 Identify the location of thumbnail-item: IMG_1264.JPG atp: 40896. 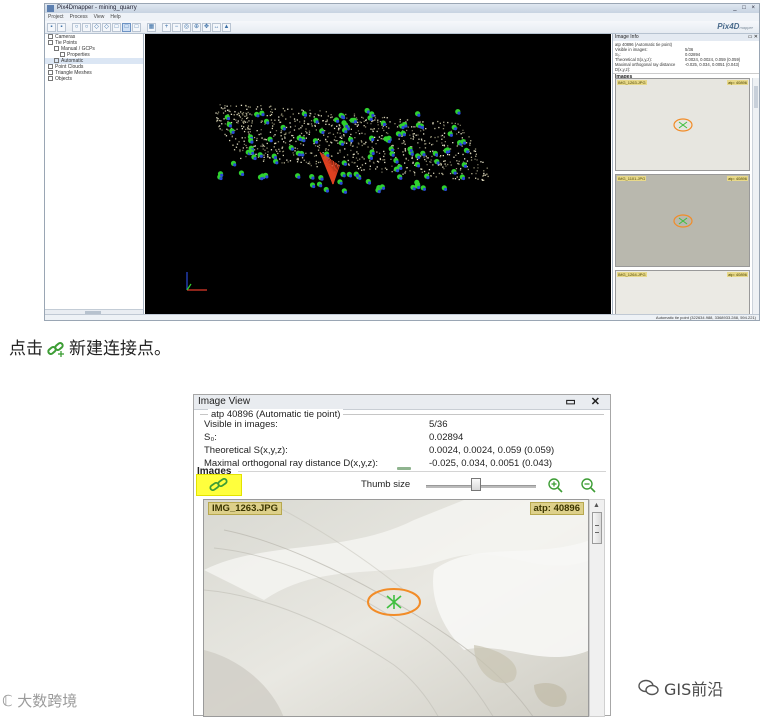
(682, 294).